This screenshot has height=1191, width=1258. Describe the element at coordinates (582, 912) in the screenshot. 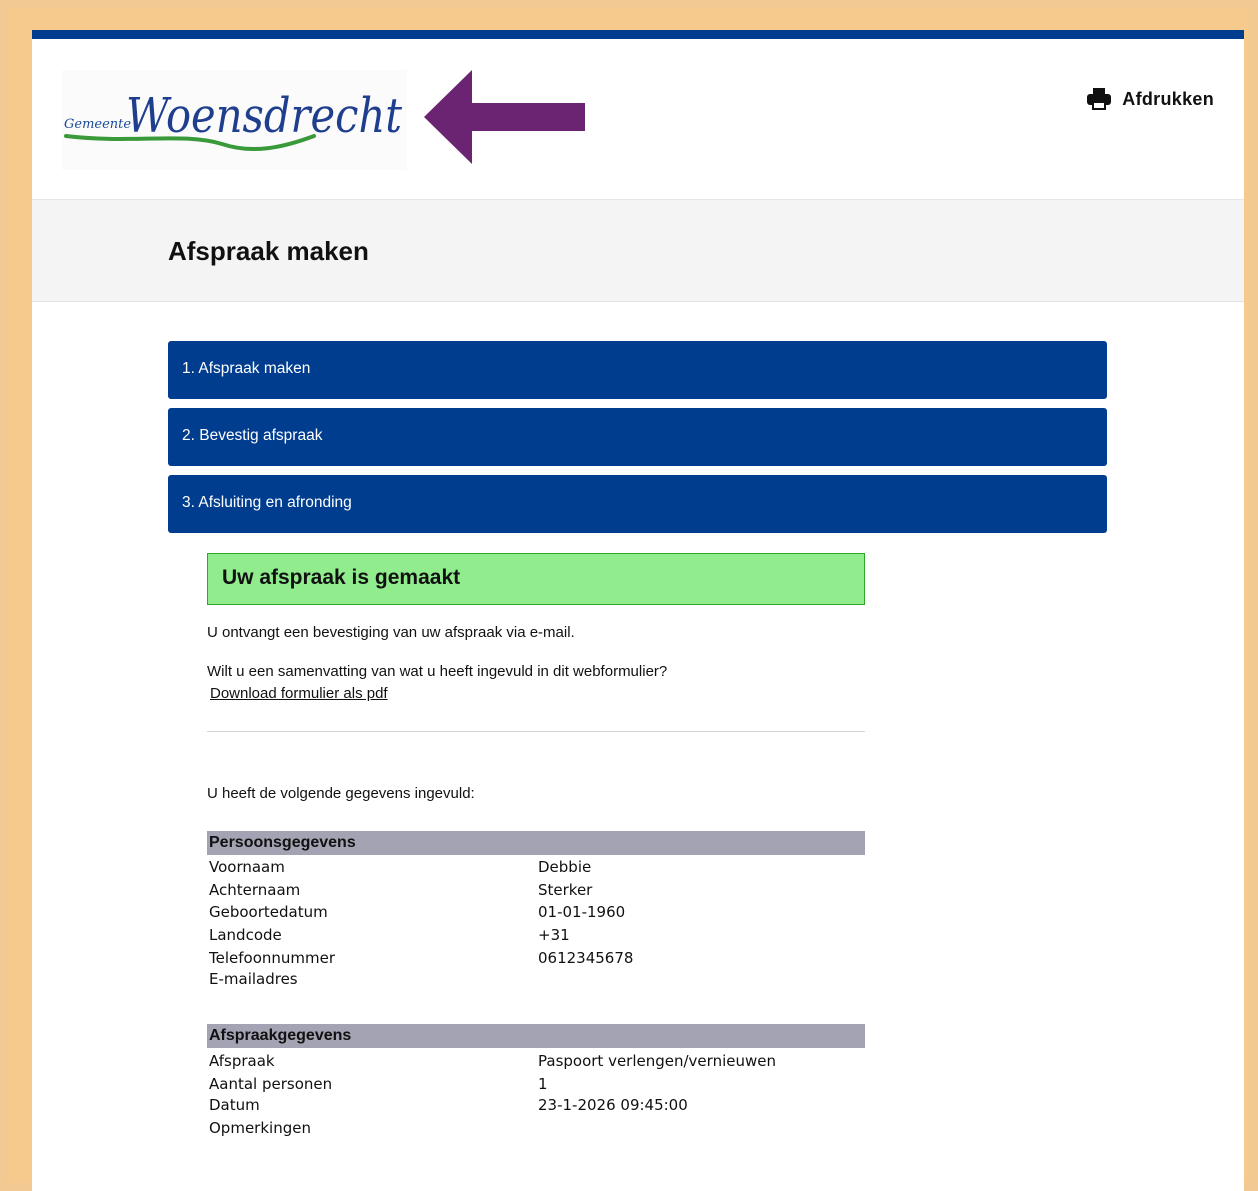

I see `row-value: 01-01-1960` at that location.